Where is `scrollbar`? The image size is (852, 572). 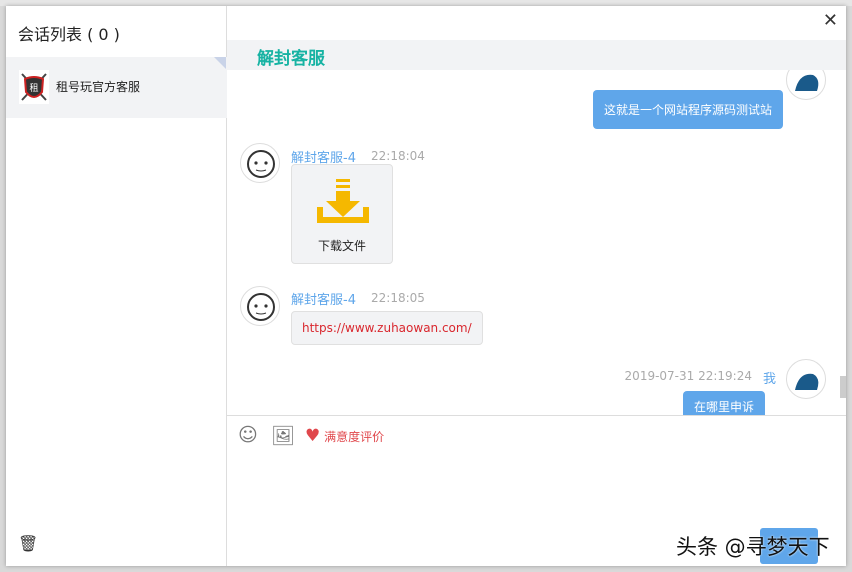
scrollbar is located at coordinates (843, 387).